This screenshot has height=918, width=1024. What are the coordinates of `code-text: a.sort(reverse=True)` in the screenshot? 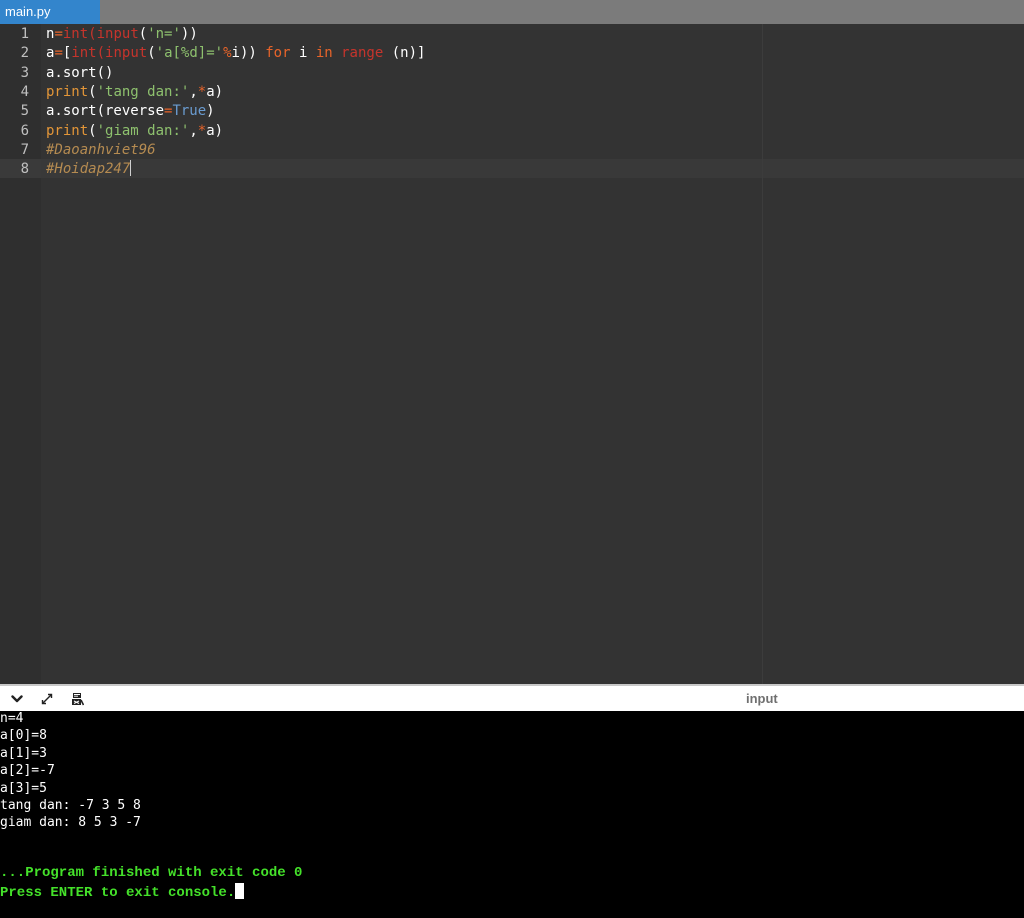 It's located at (130, 111).